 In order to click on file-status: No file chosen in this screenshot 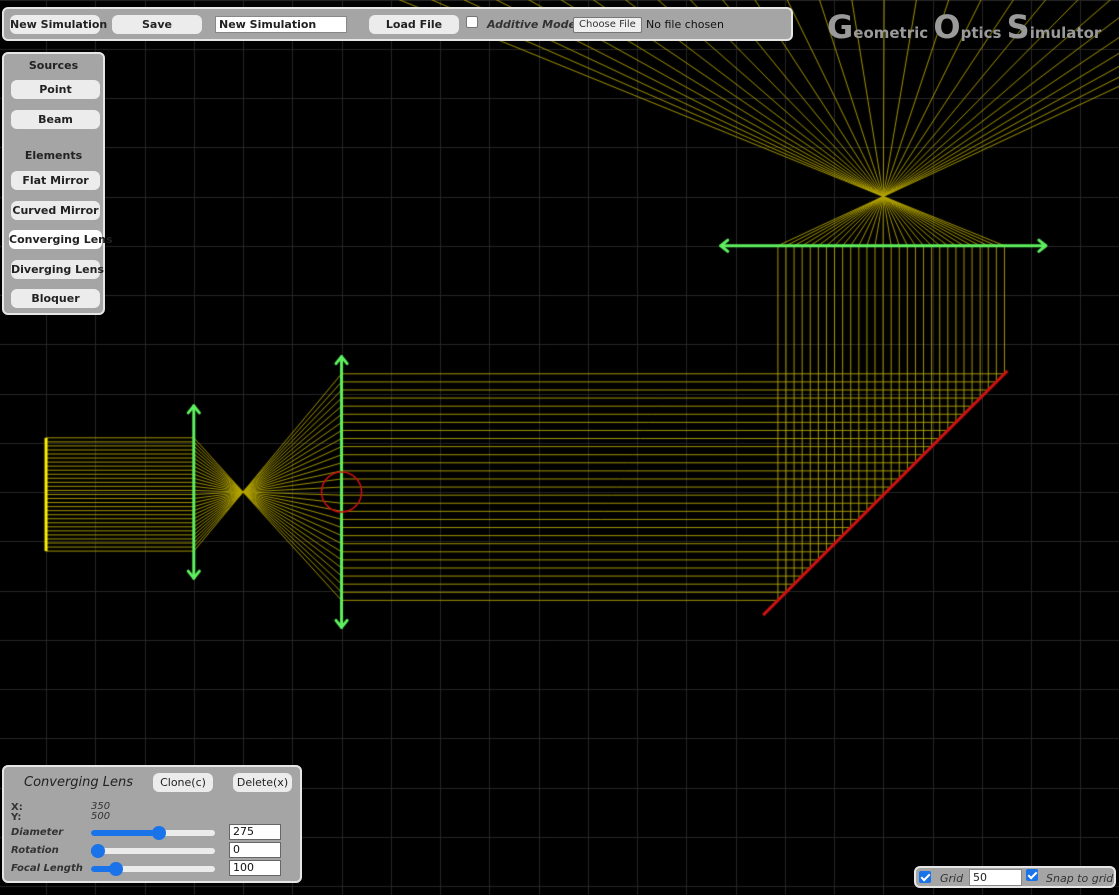, I will do `click(685, 24)`.